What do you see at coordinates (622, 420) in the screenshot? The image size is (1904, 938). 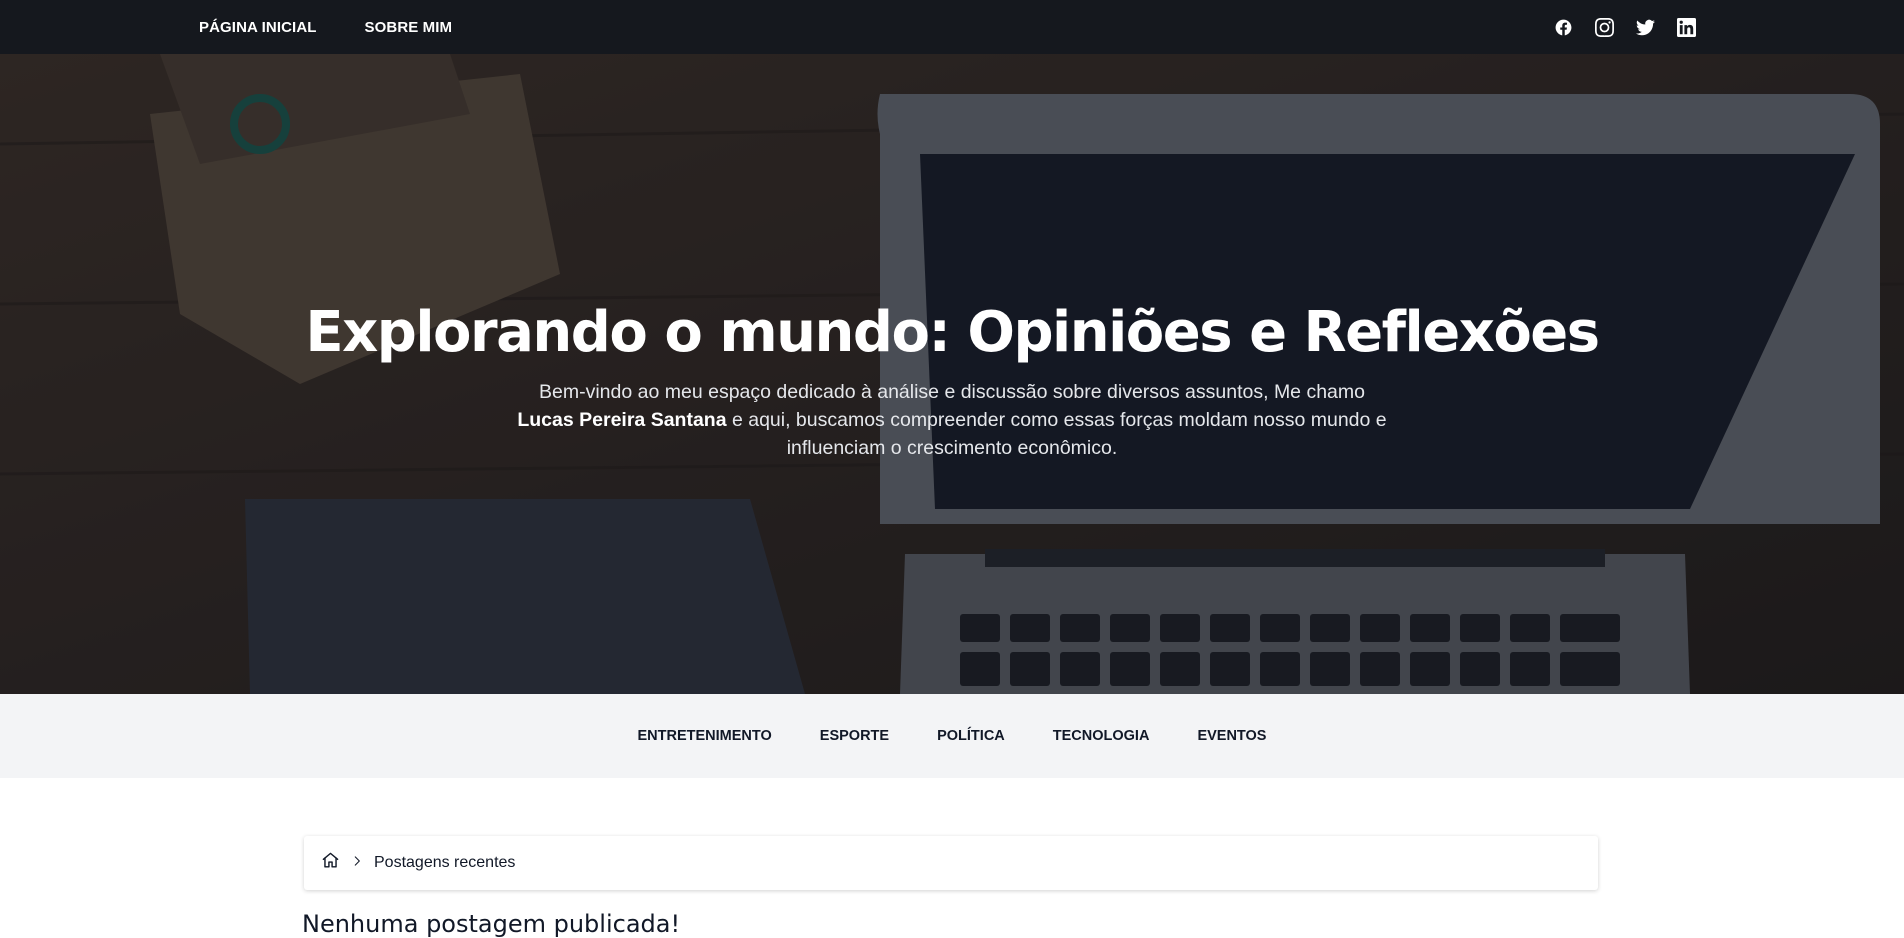 I see `author-name: Lucas Pereira Santana` at bounding box center [622, 420].